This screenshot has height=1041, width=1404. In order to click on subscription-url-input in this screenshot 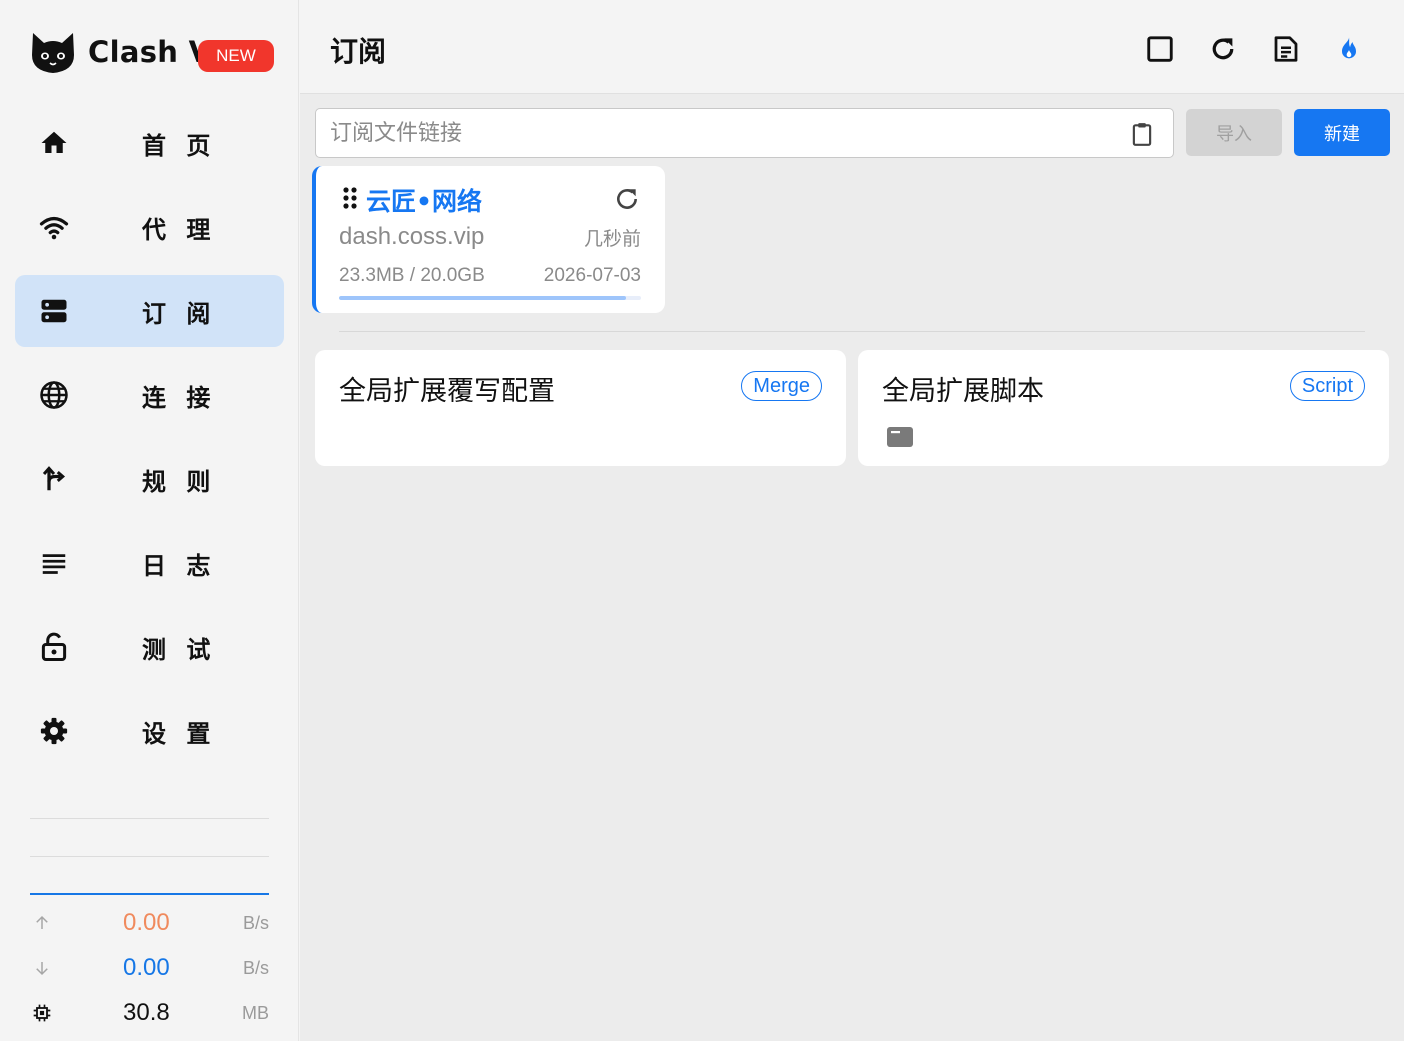, I will do `click(720, 133)`.